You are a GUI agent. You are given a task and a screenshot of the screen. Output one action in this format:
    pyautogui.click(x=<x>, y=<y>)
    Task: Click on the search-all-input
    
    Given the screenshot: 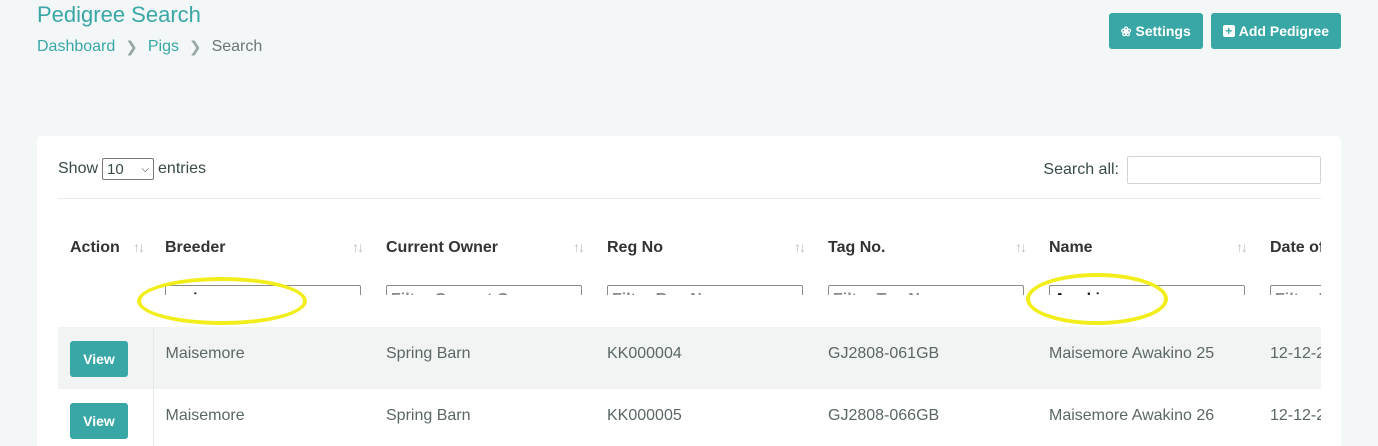 What is the action you would take?
    pyautogui.click(x=1224, y=170)
    